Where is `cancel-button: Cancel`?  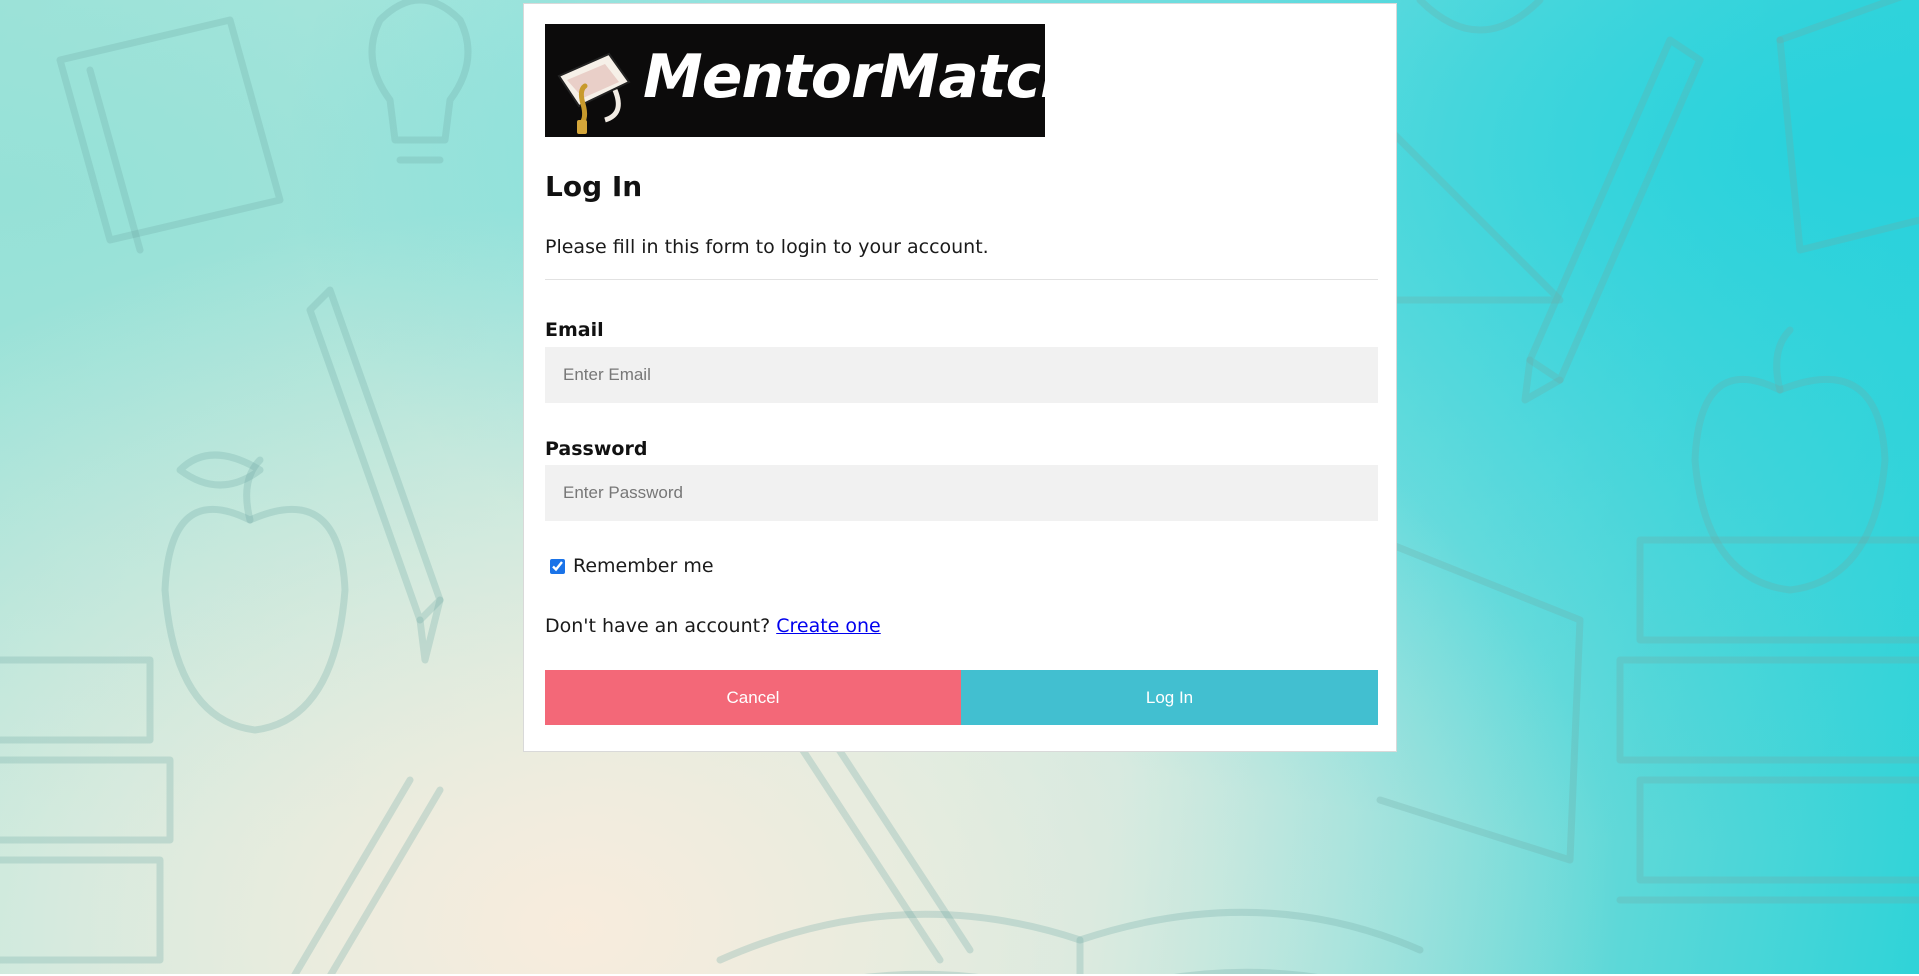 cancel-button: Cancel is located at coordinates (753, 697).